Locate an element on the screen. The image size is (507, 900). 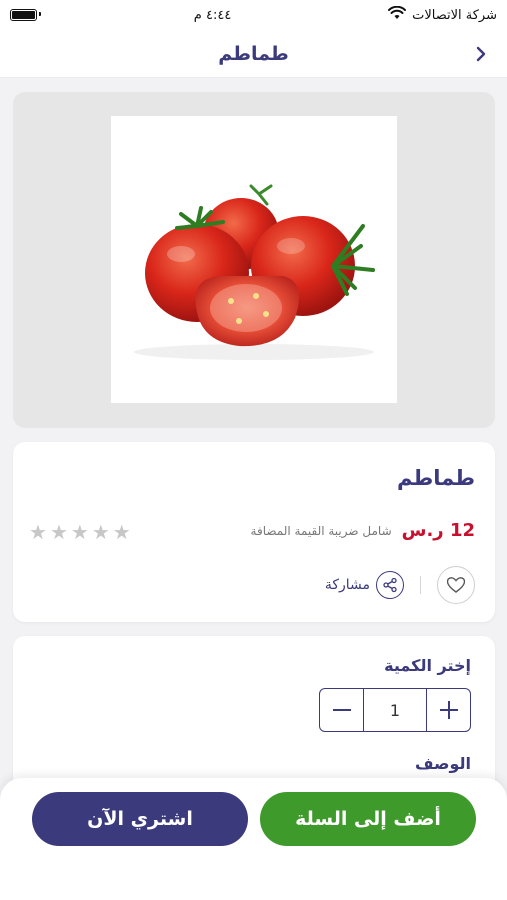
decrease-quantity-button is located at coordinates (342, 710).